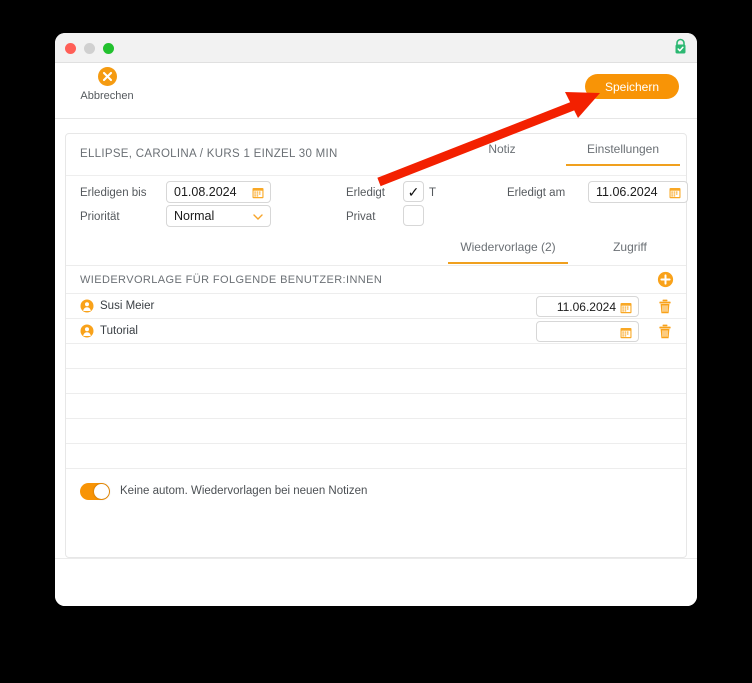 This screenshot has width=752, height=683. What do you see at coordinates (107, 96) in the screenshot?
I see `cancel-button-label: Abbrechen` at bounding box center [107, 96].